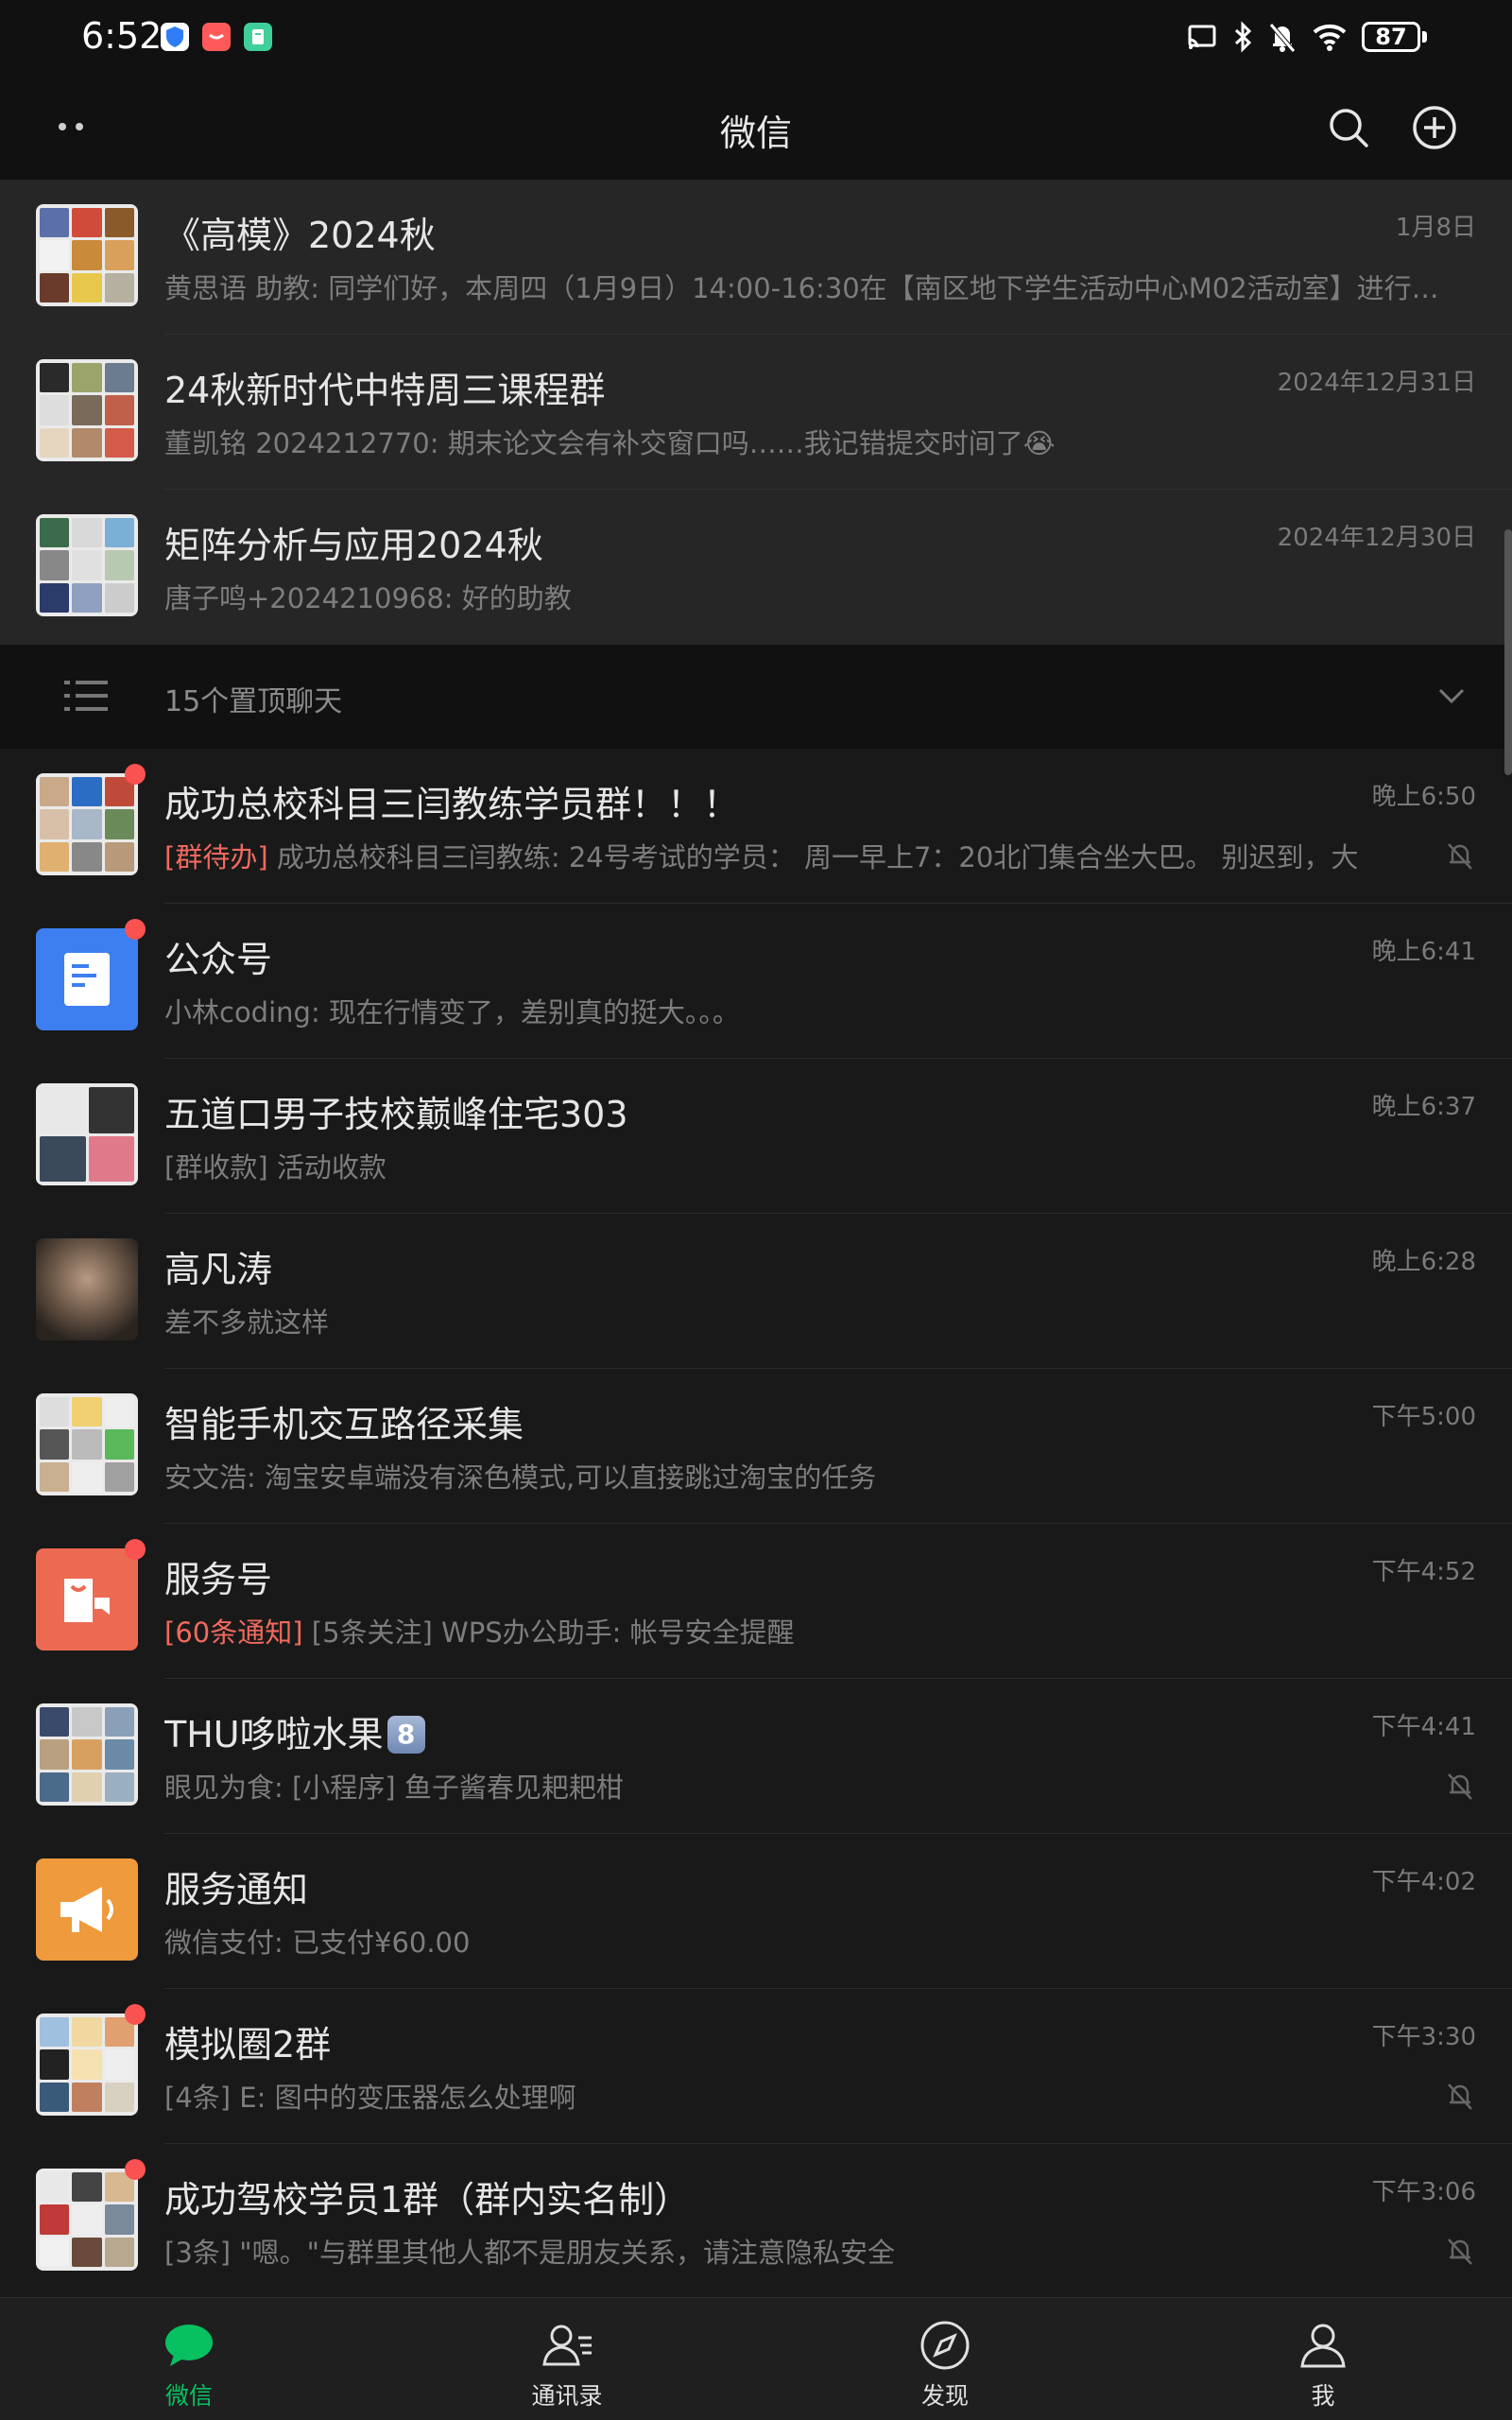 The height and width of the screenshot is (2420, 1512). Describe the element at coordinates (218, 1269) in the screenshot. I see `chat-name: 高凡涛` at that location.